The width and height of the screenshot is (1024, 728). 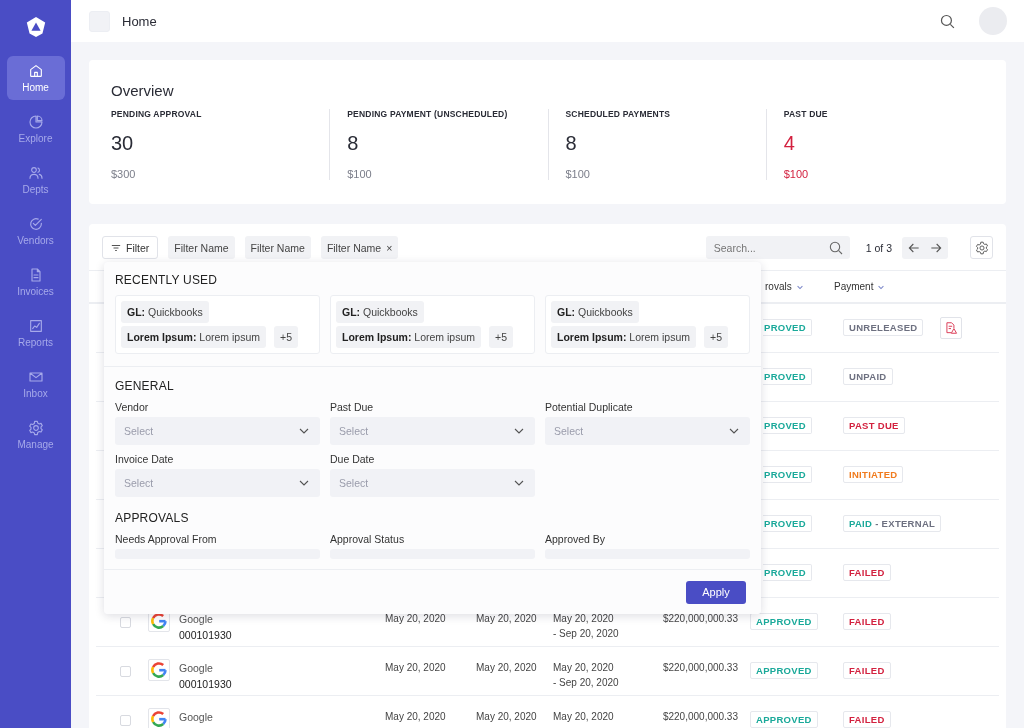 What do you see at coordinates (700, 716) in the screenshot?
I see `table-cell: $220,000,000.33` at bounding box center [700, 716].